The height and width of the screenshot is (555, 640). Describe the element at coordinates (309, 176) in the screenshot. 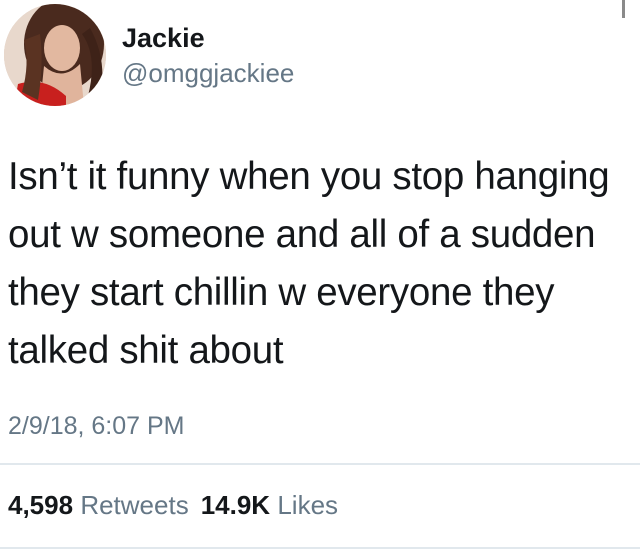

I see `tweet-text-line: Isn’t it funny when you stop hanging` at that location.